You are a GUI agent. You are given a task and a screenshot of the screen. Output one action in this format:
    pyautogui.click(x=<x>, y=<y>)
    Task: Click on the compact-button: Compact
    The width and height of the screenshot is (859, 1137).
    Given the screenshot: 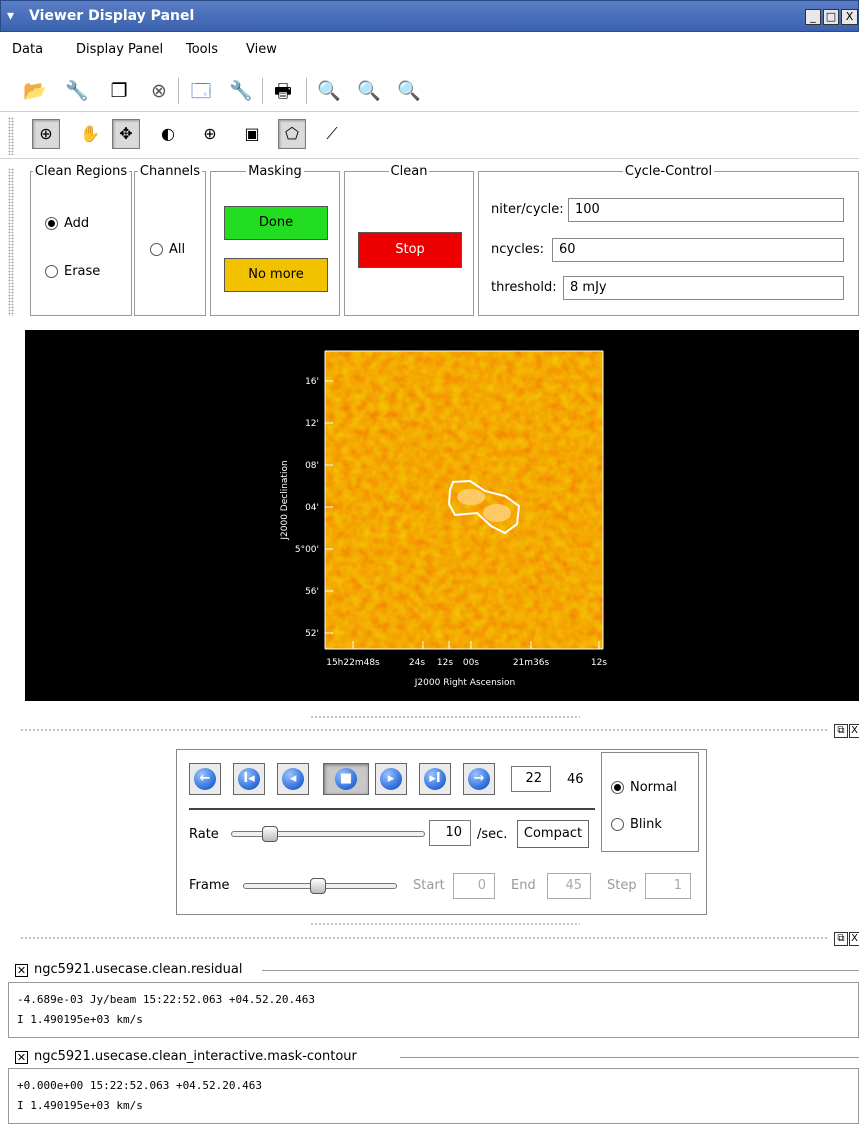 What is the action you would take?
    pyautogui.click(x=553, y=834)
    